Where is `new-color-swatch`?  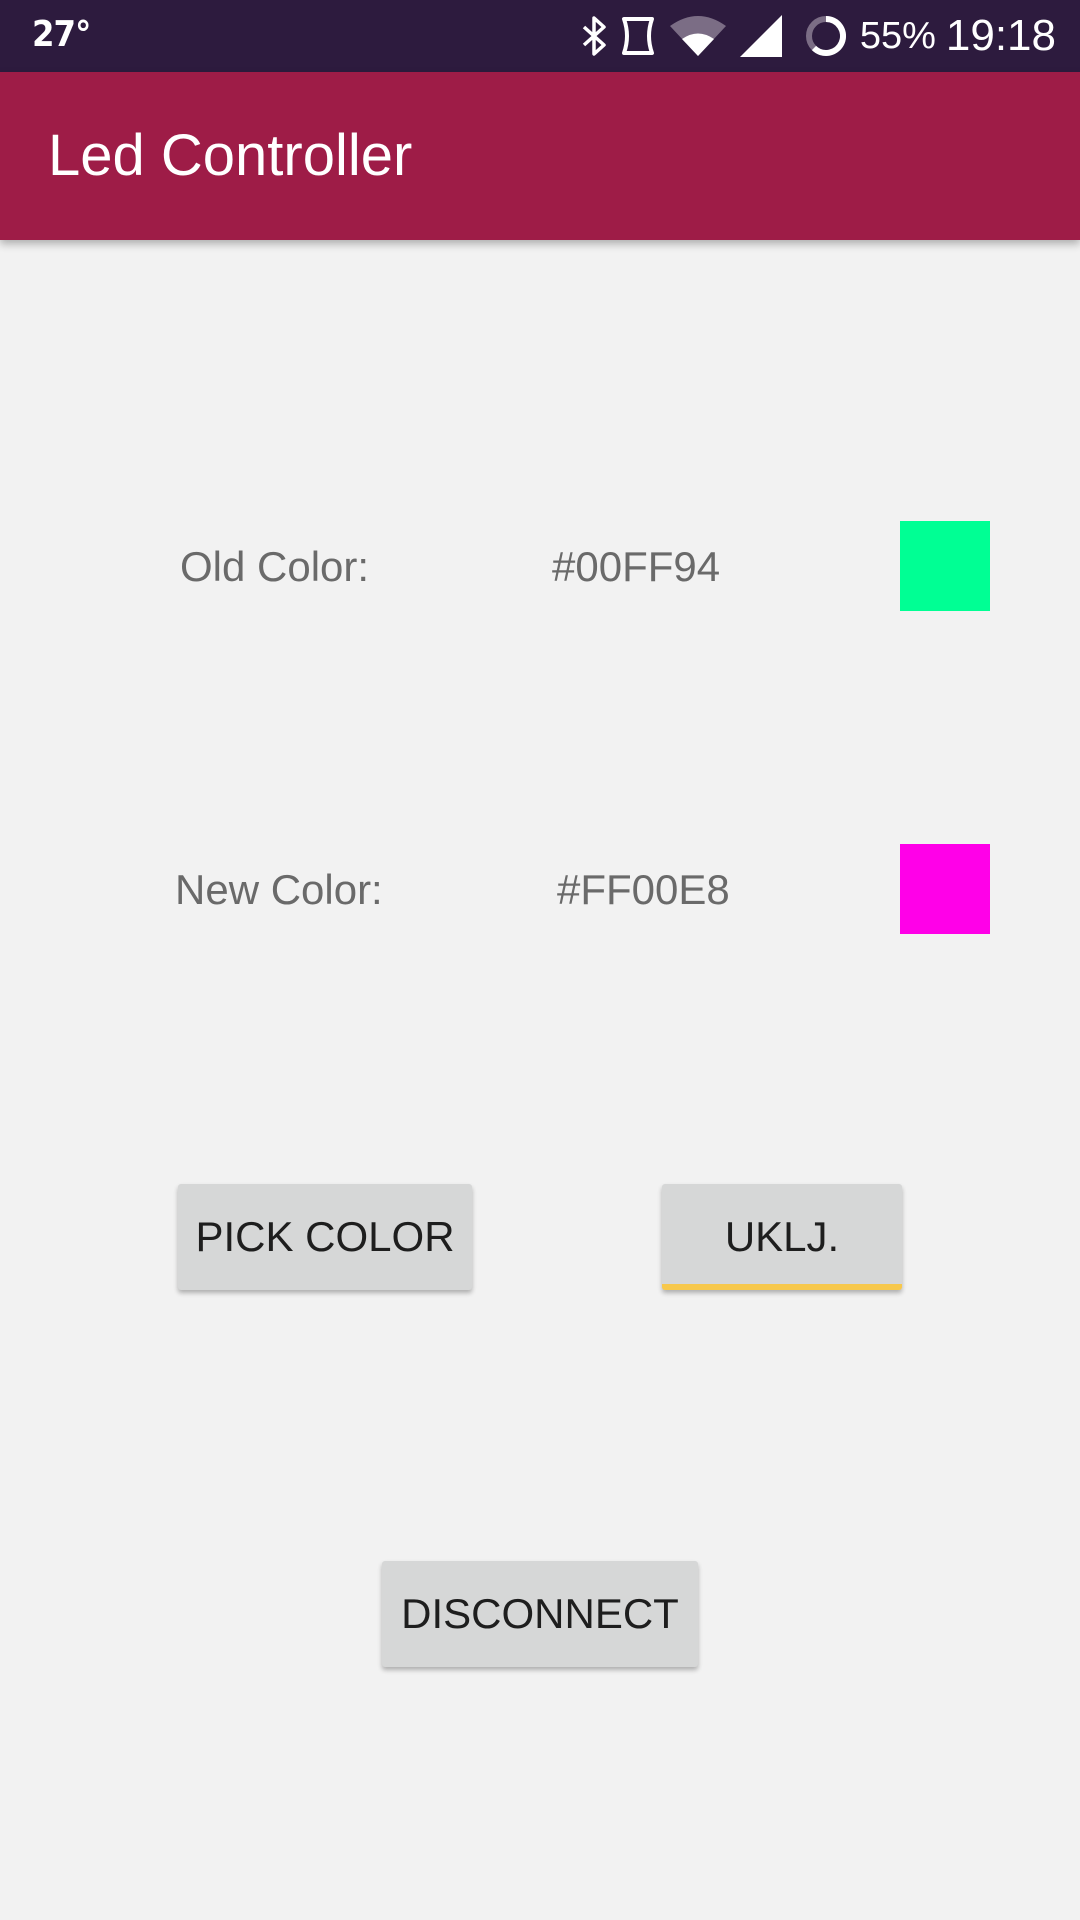
new-color-swatch is located at coordinates (945, 889).